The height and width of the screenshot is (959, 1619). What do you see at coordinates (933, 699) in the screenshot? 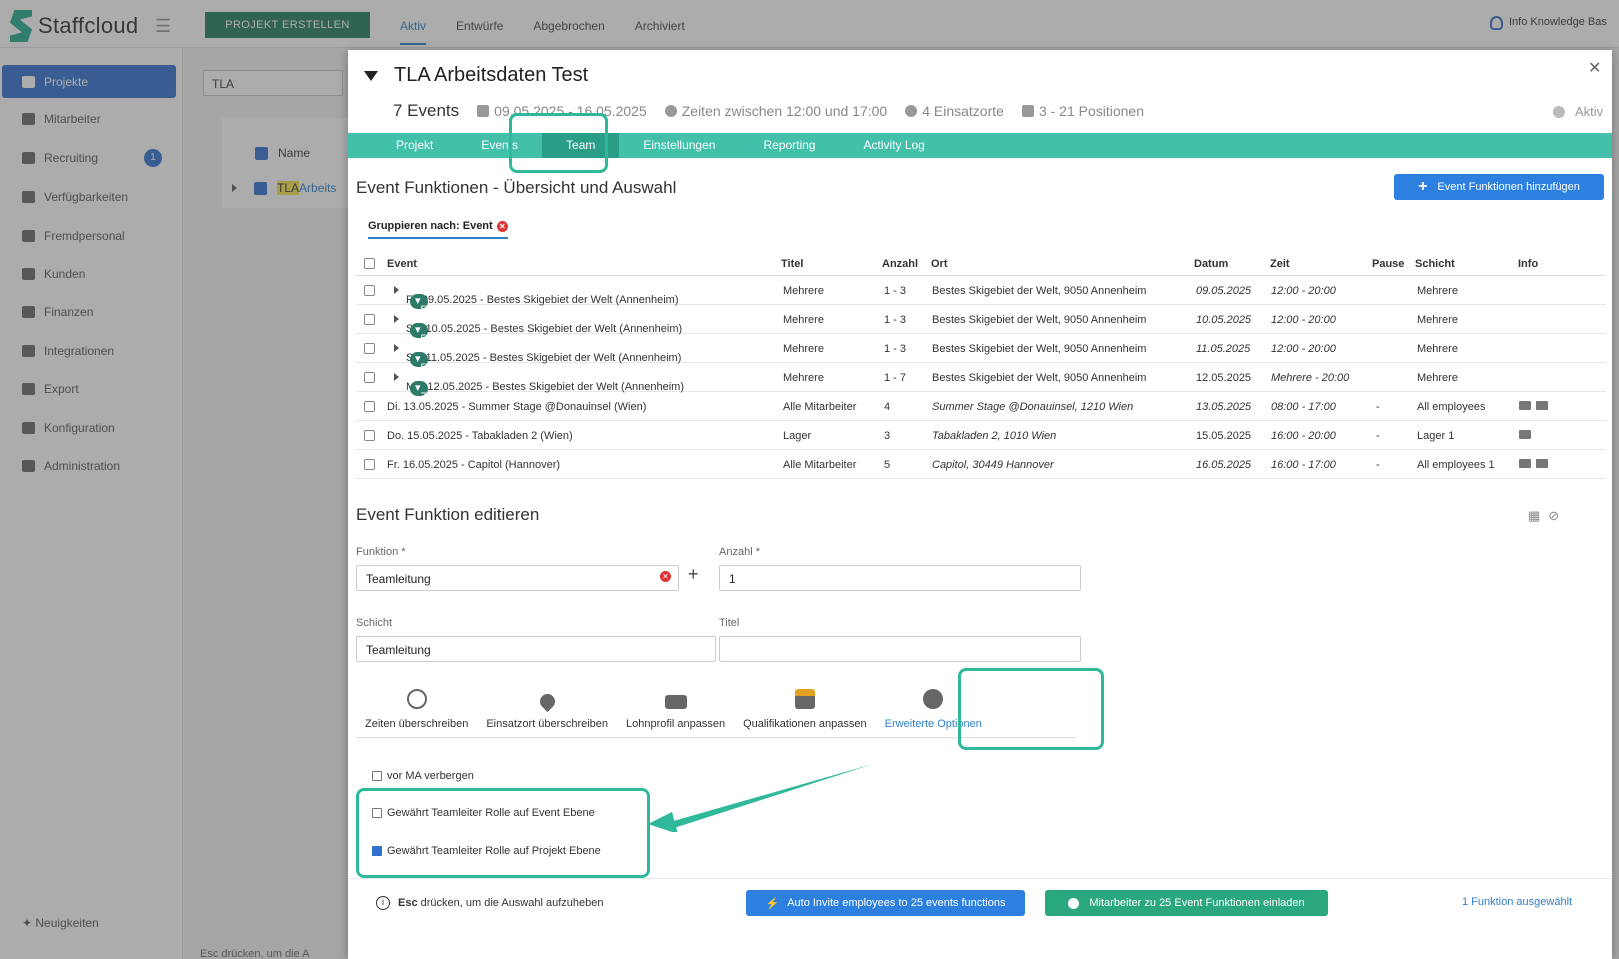
I see `cogs-icon` at bounding box center [933, 699].